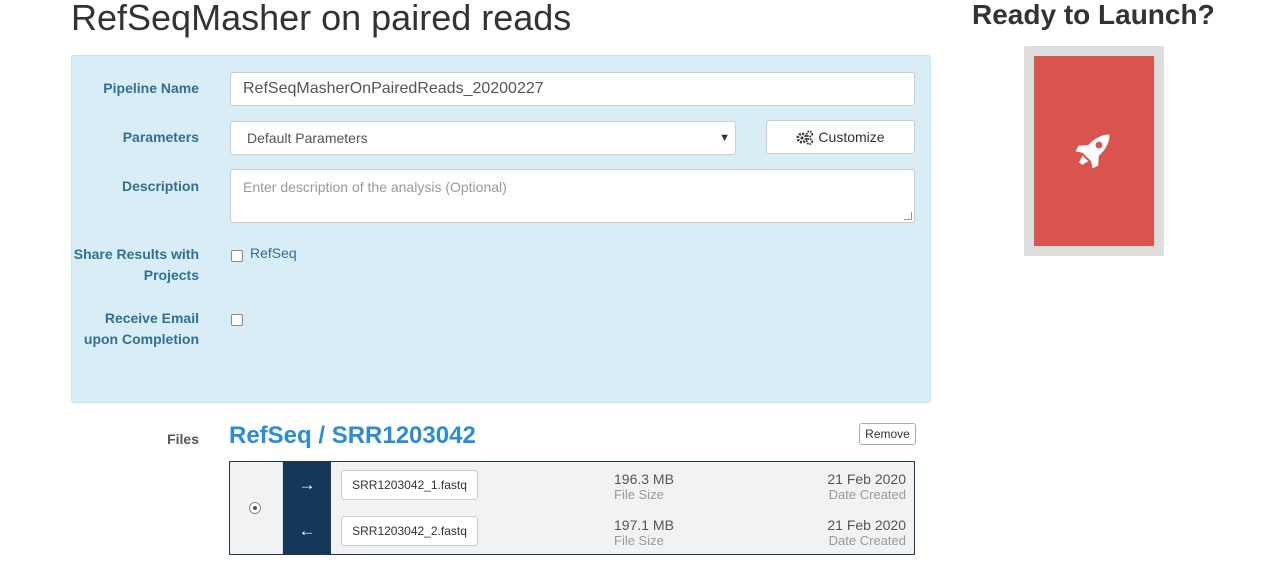  What do you see at coordinates (409, 531) in the screenshot?
I see `file-name-button: SRR1203042_2.fastq` at bounding box center [409, 531].